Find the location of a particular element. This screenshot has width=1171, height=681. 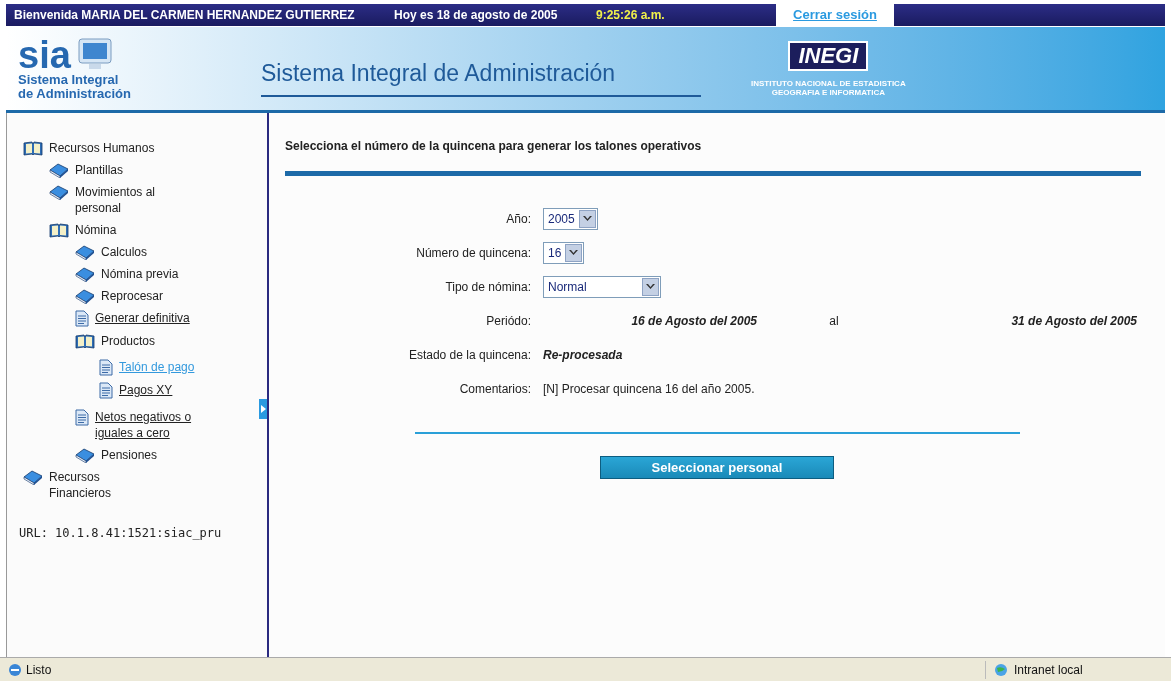

url-text: URL: 10.1.8.41:1521:siac_pru is located at coordinates (121, 533).